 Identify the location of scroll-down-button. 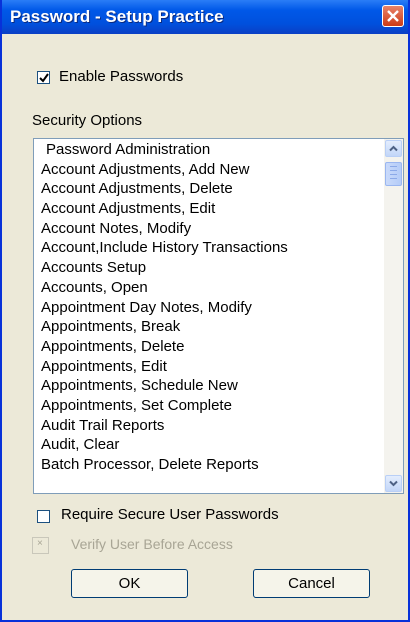
(393, 483).